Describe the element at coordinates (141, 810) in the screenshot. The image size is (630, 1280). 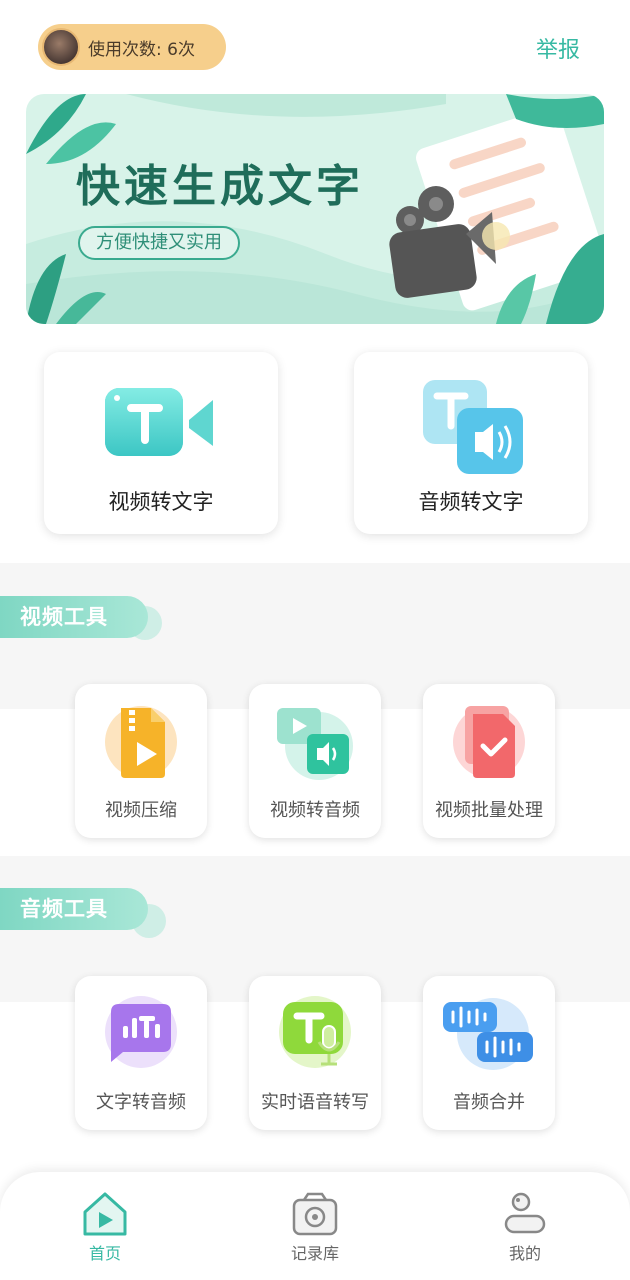
I see `video-compress-label: 视频压缩` at that location.